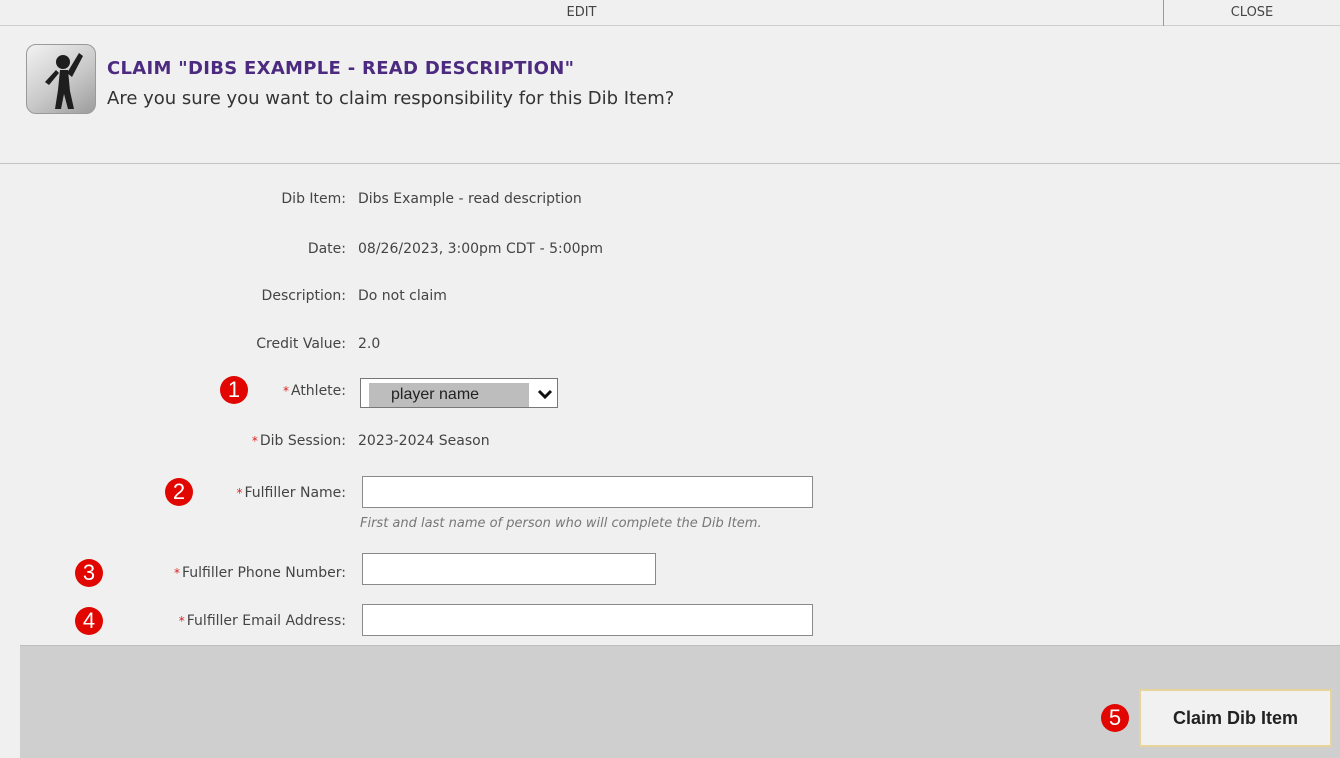  I want to click on fulfiller-email-label: * Fulfiller Email Address:, so click(262, 621).